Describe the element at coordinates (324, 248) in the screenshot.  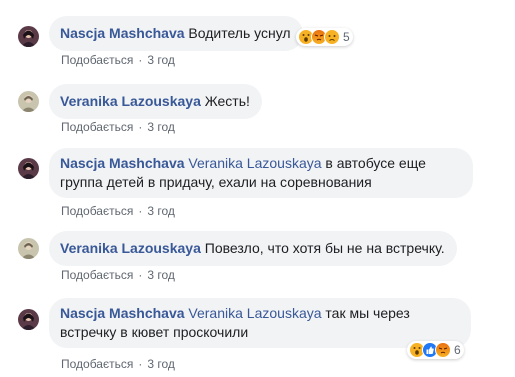
I see `comment-text: Повезло, что хотя бы не на встречку.` at that location.